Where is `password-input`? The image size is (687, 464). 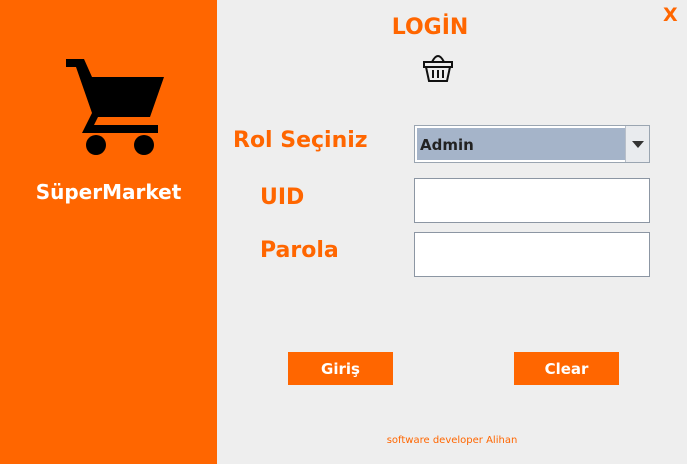
password-input is located at coordinates (532, 254).